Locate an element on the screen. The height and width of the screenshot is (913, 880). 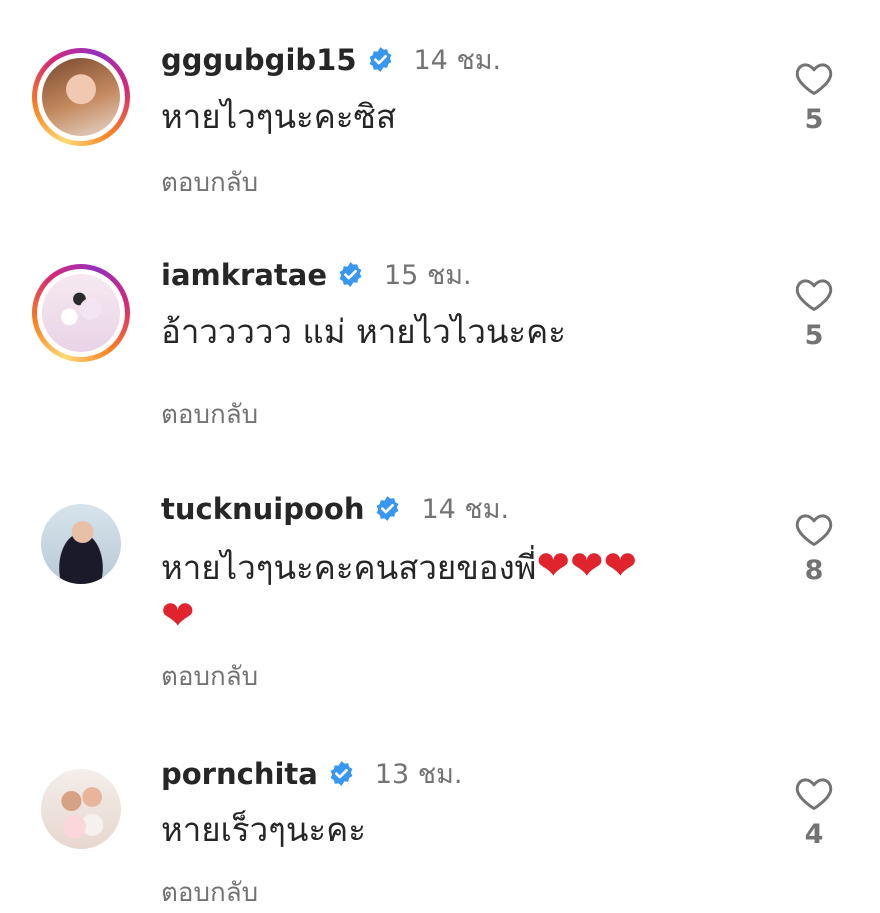
username: gggubgib15 is located at coordinates (259, 60).